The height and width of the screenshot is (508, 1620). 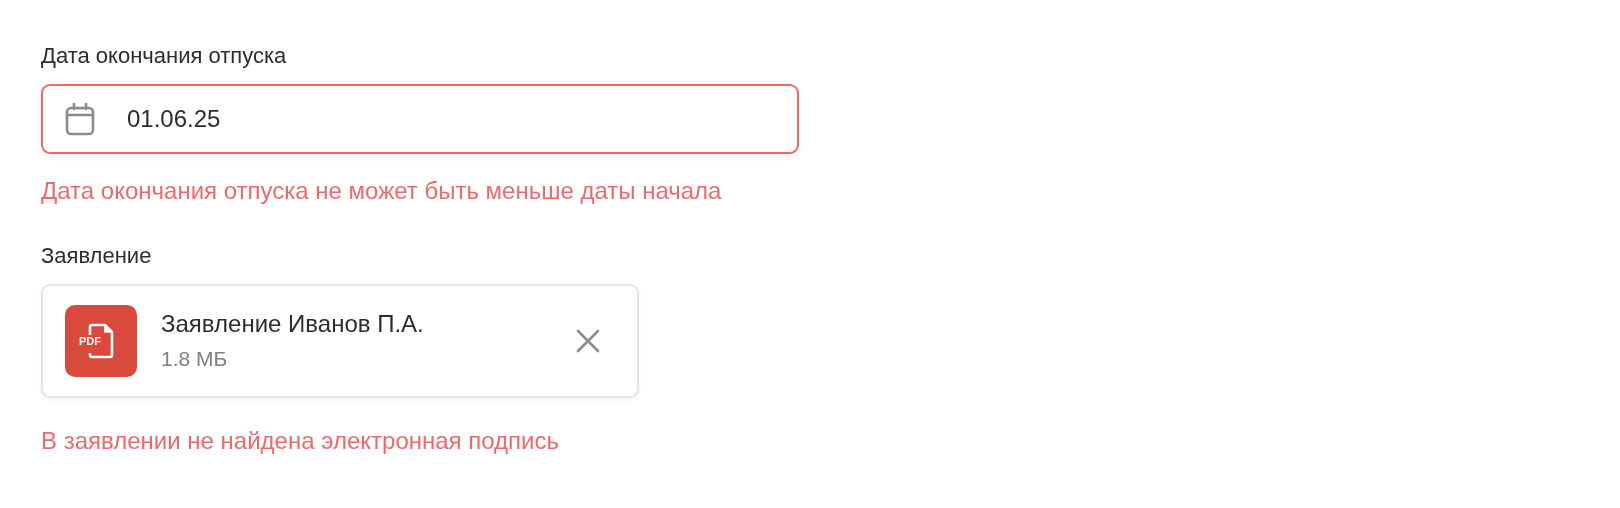 What do you see at coordinates (300, 441) in the screenshot?
I see `error-message: В заявлении не найдена электронная подпись` at bounding box center [300, 441].